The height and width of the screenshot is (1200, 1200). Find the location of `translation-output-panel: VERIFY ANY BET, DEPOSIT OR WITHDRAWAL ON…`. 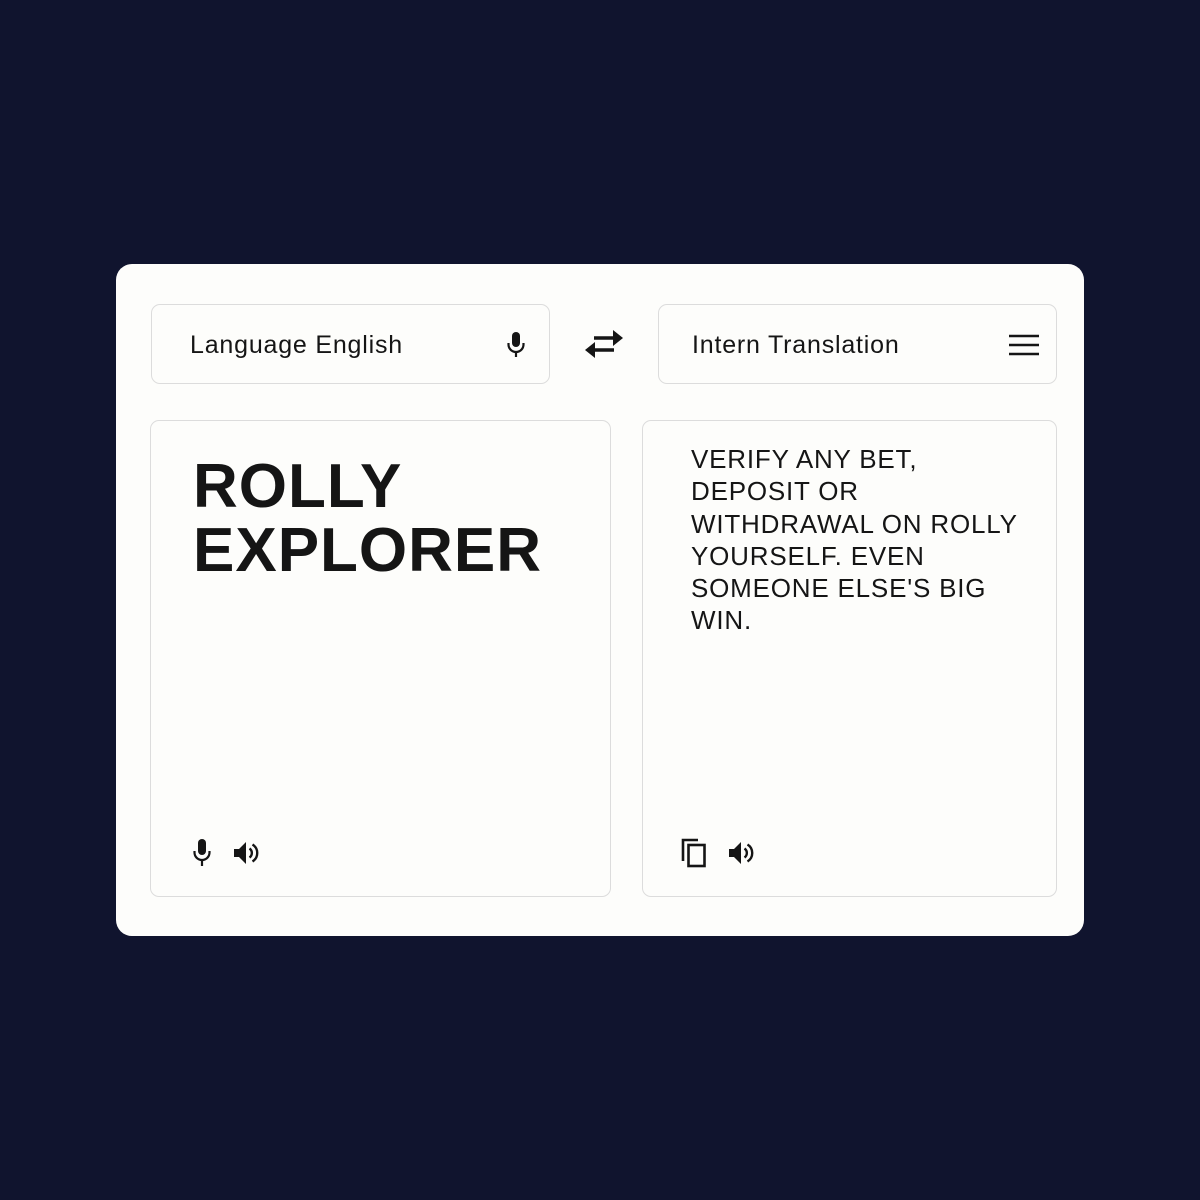

translation-output-panel: VERIFY ANY BET, DEPOSIT OR WITHDRAWAL ON… is located at coordinates (849, 658).